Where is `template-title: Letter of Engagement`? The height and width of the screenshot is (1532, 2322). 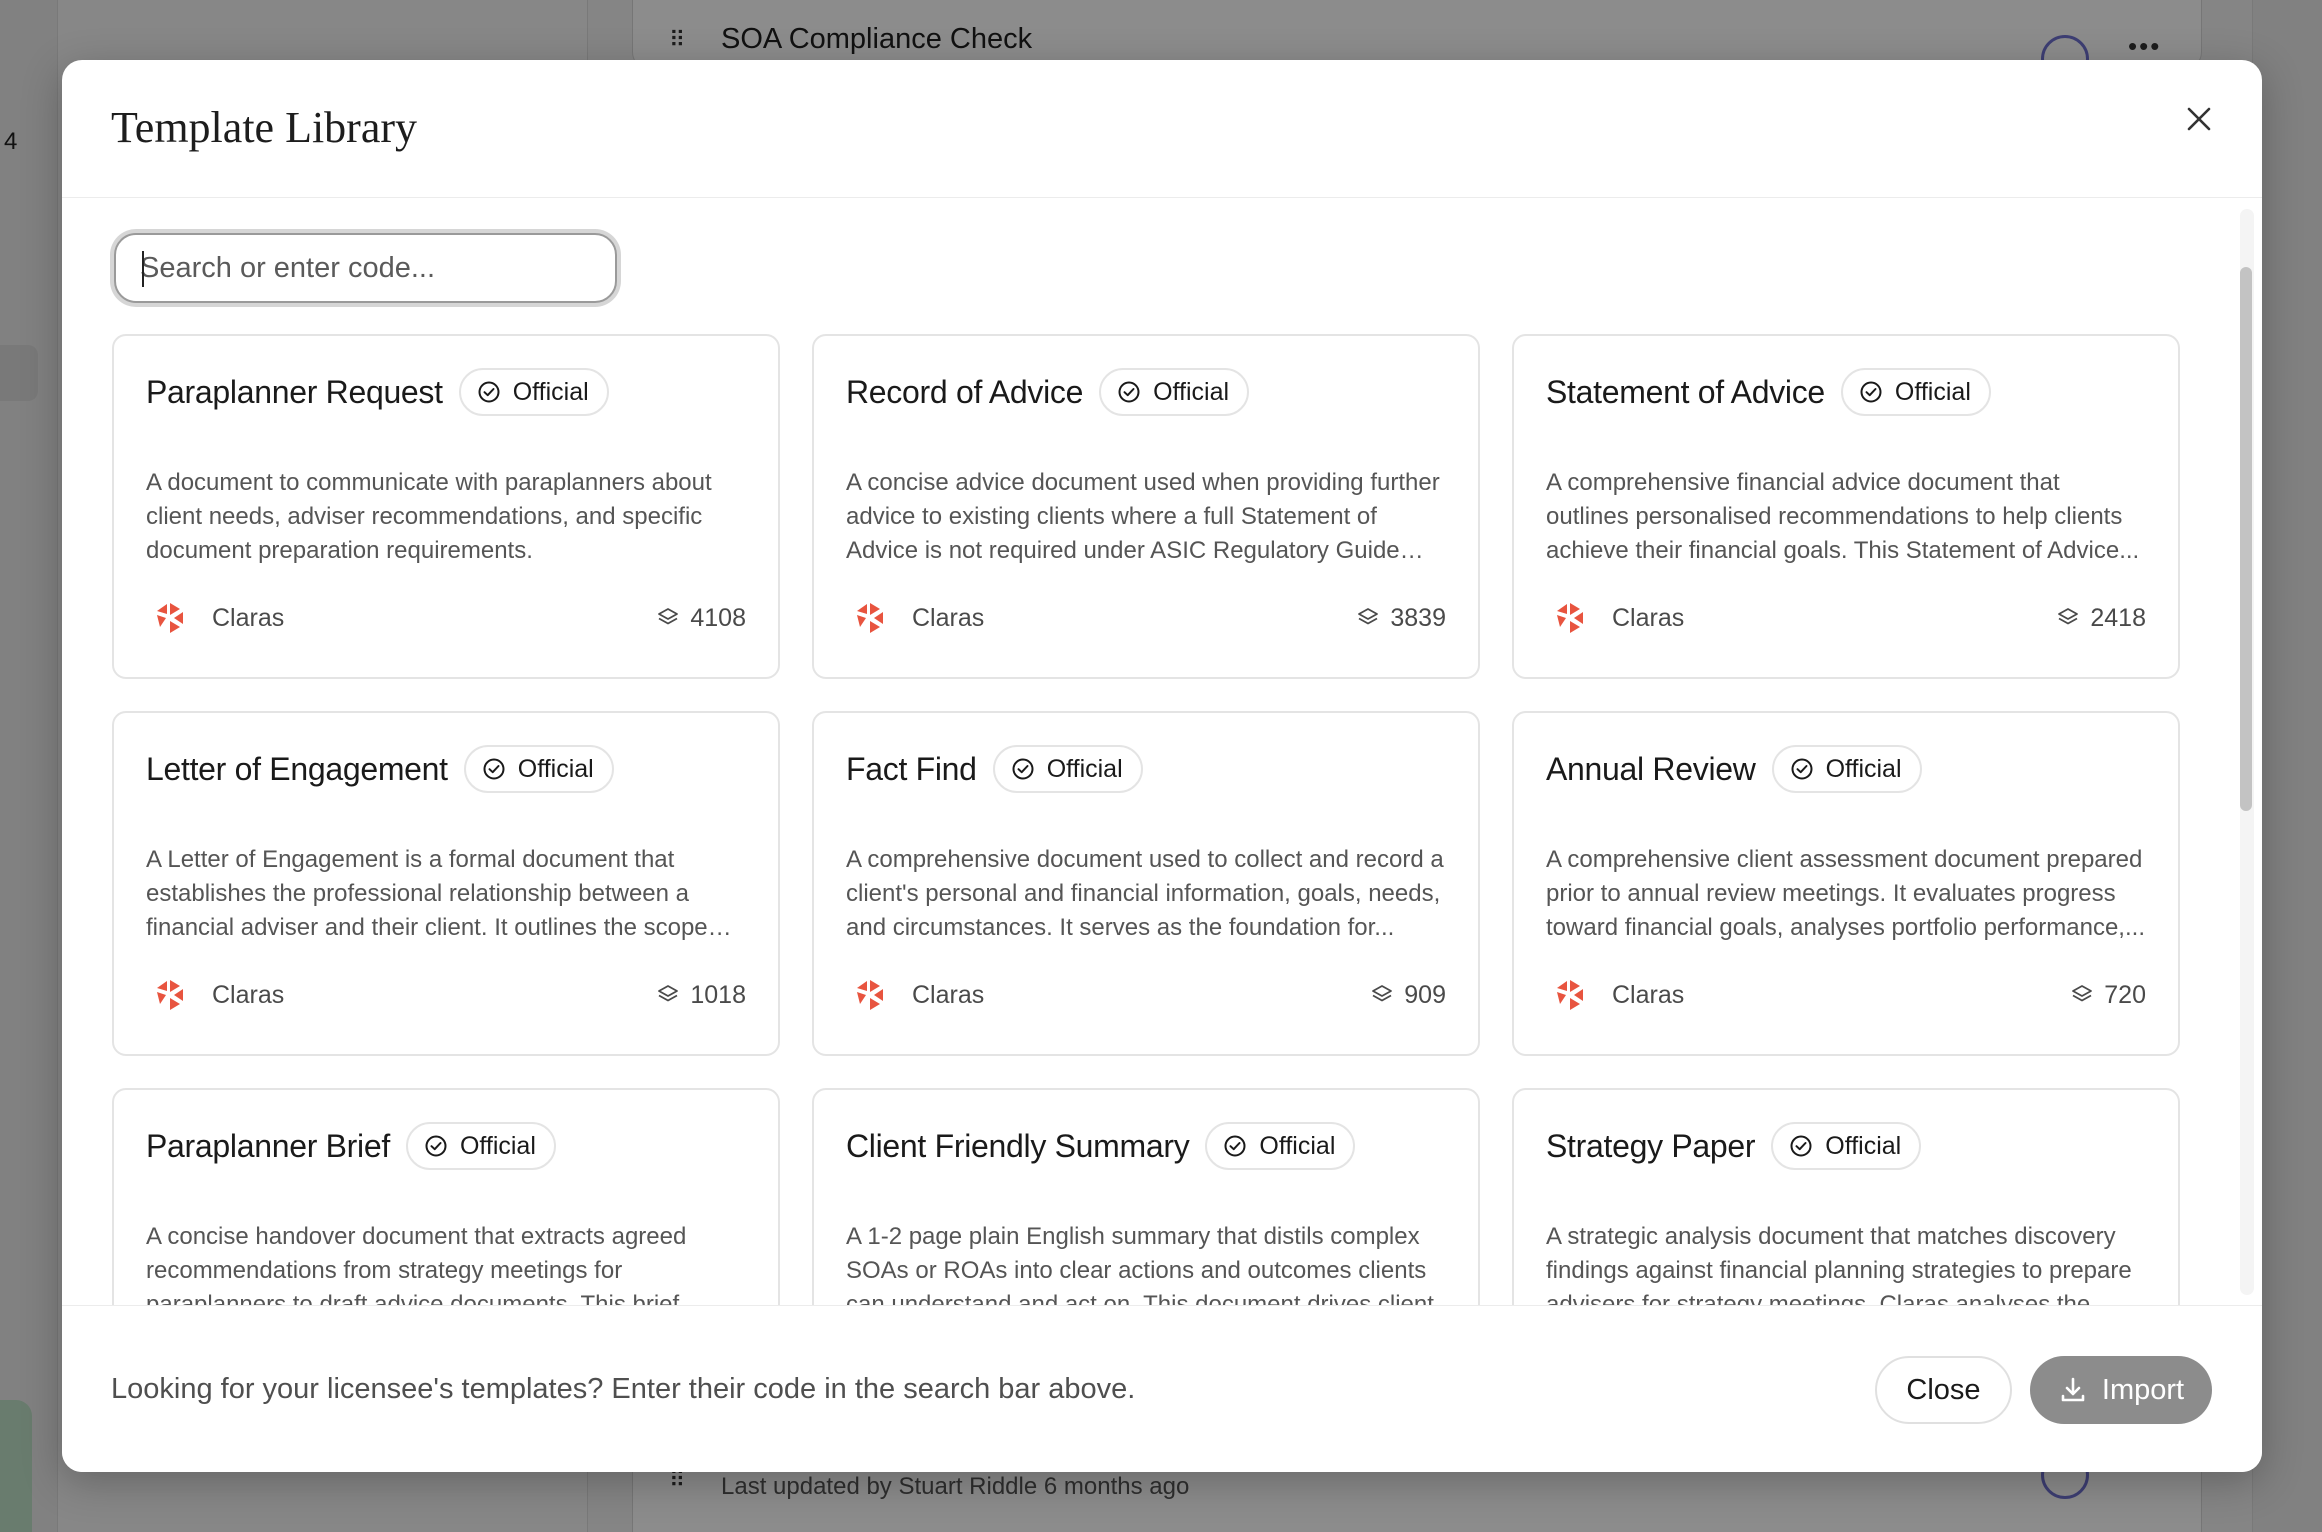
template-title: Letter of Engagement is located at coordinates (297, 768).